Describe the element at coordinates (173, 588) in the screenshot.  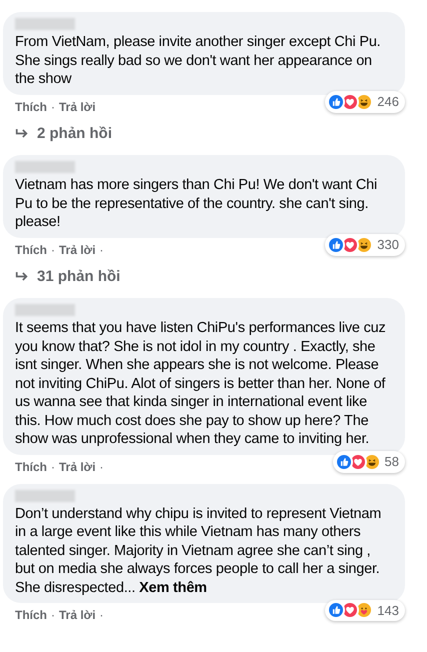
I see `see-more-link: Xem thêm` at that location.